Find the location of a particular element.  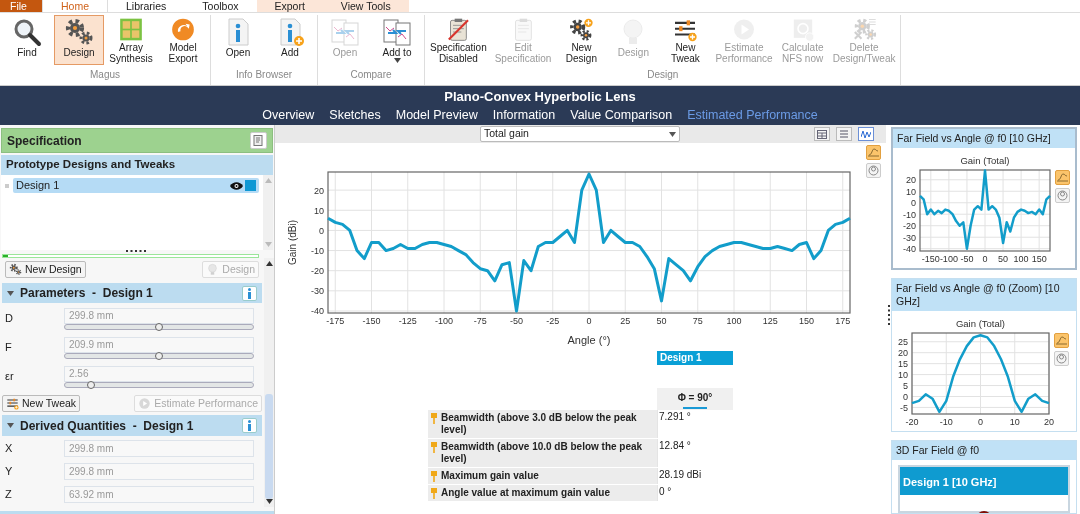

parameter-label: εr is located at coordinates (9, 377).